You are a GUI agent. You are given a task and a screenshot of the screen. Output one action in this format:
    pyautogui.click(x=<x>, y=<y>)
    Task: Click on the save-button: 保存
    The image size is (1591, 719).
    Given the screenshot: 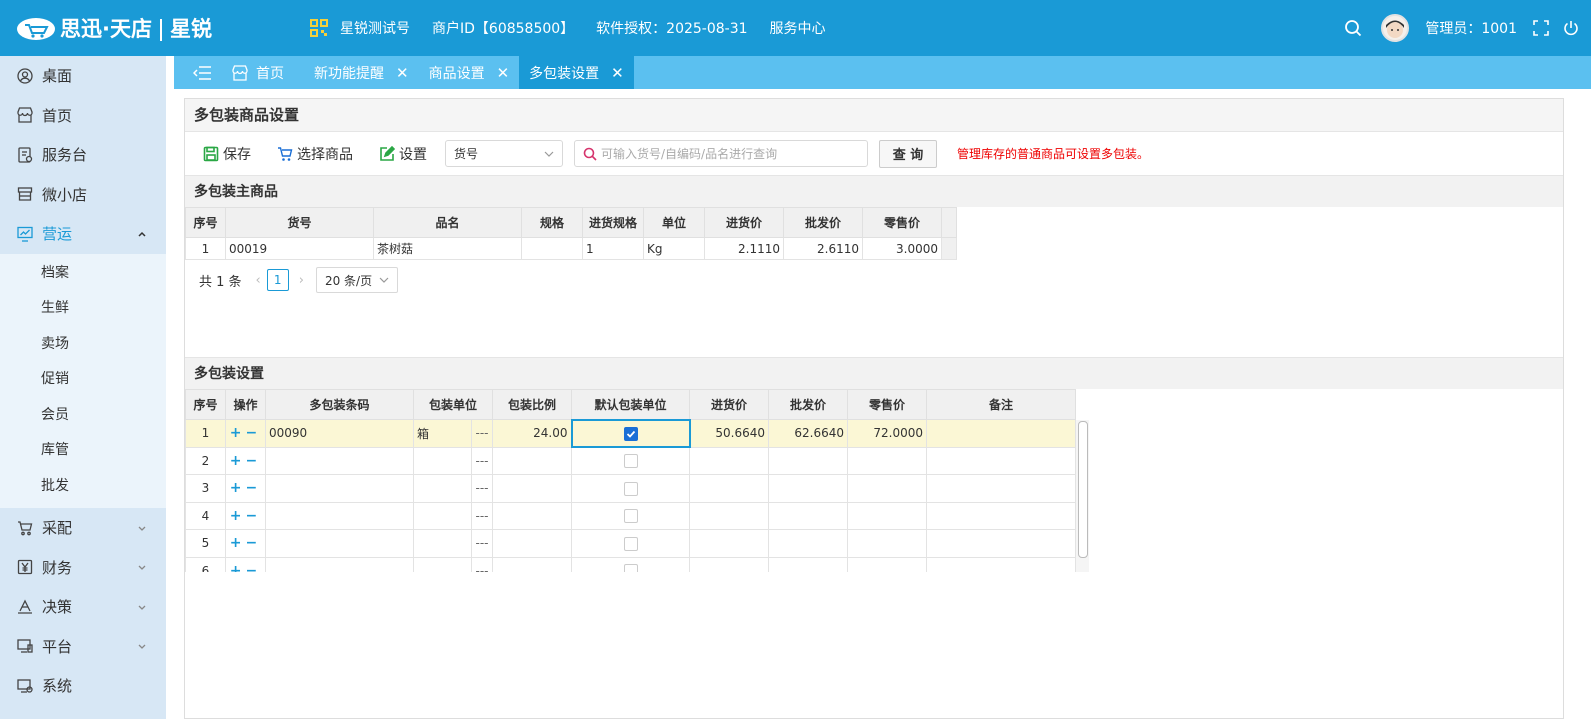 What is the action you would take?
    pyautogui.click(x=227, y=154)
    